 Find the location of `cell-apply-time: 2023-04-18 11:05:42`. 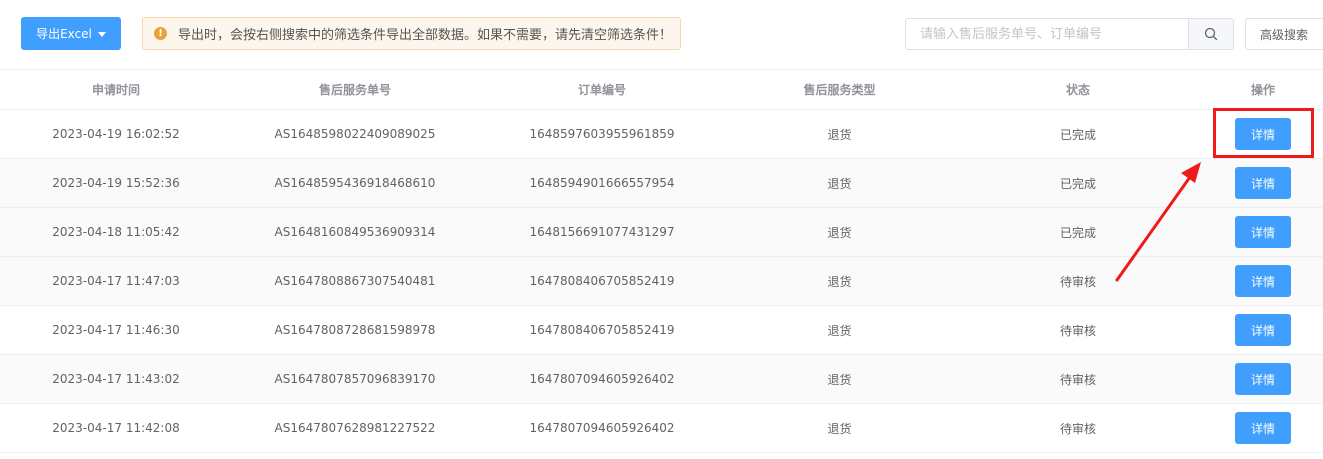

cell-apply-time: 2023-04-18 11:05:42 is located at coordinates (116, 232).